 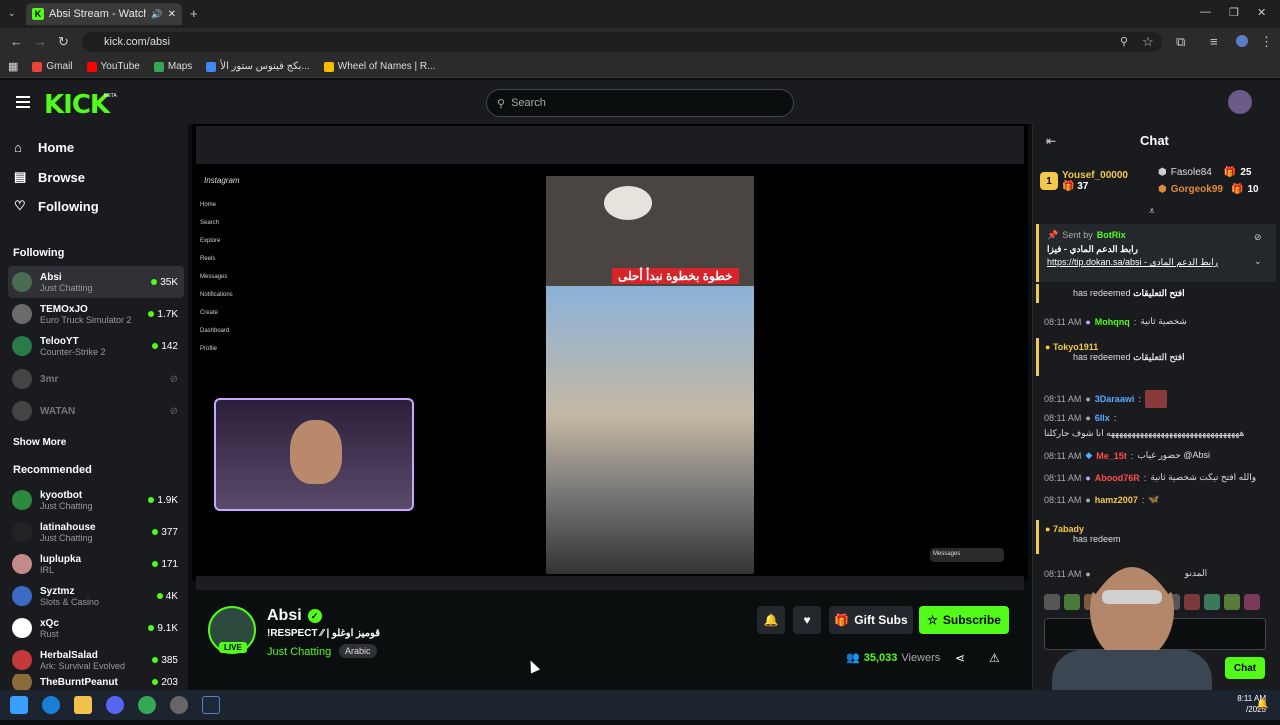 I want to click on forward-icon: →, so click(x=40, y=41).